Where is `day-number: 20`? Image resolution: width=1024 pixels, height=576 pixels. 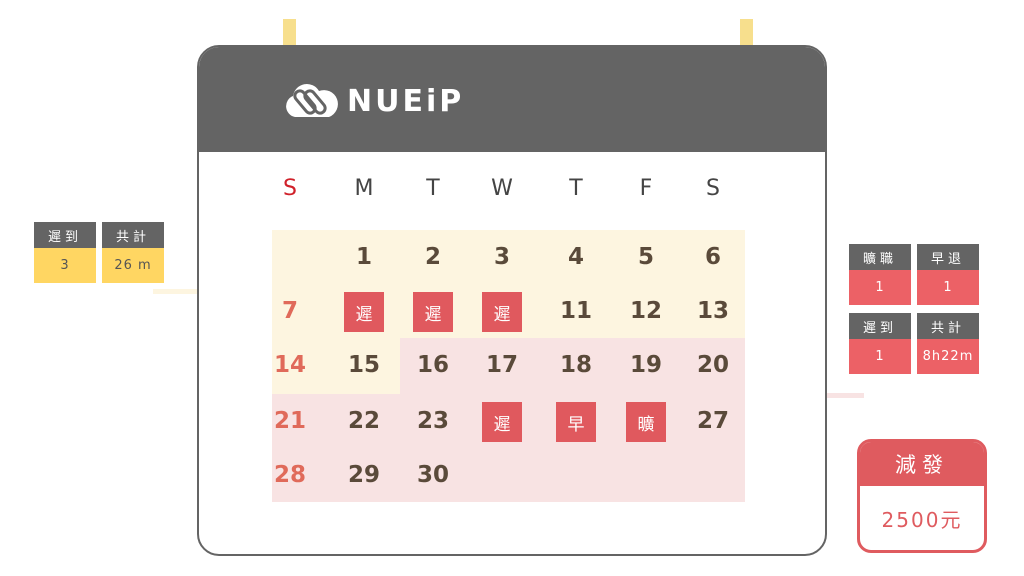 day-number: 20 is located at coordinates (712, 365).